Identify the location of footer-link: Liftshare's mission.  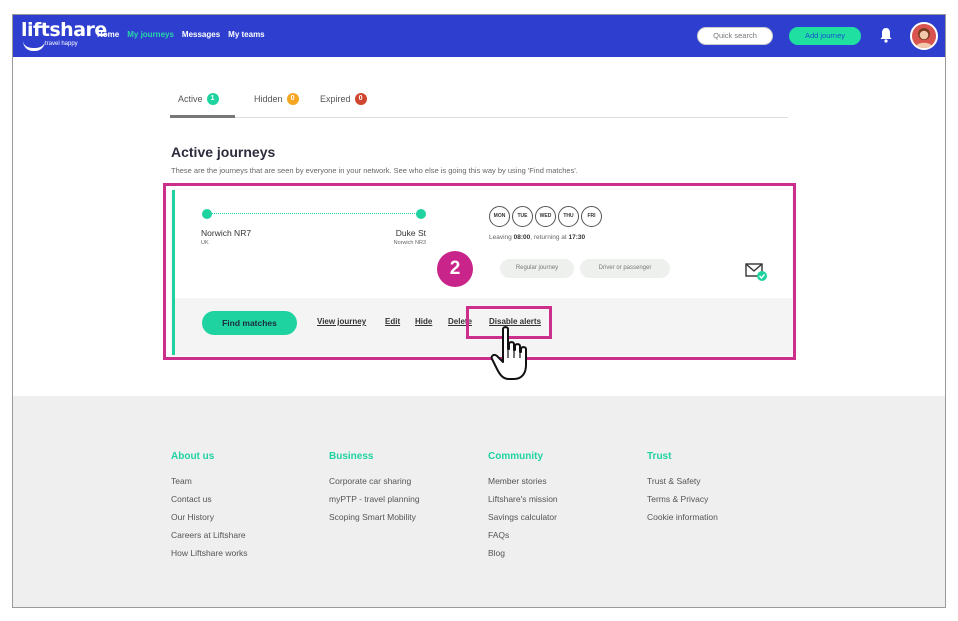
(523, 501).